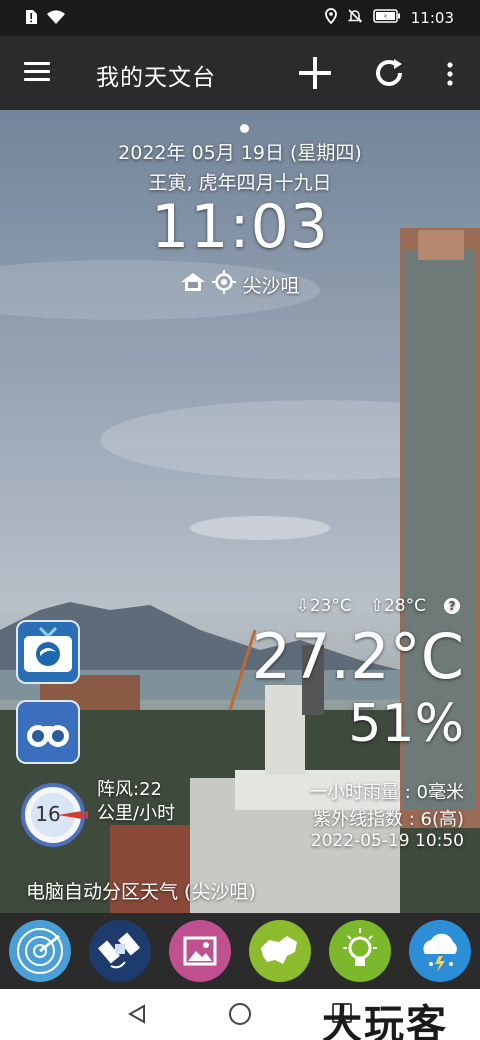 The height and width of the screenshot is (1040, 480). What do you see at coordinates (450, 74) in the screenshot?
I see `more-options-icon` at bounding box center [450, 74].